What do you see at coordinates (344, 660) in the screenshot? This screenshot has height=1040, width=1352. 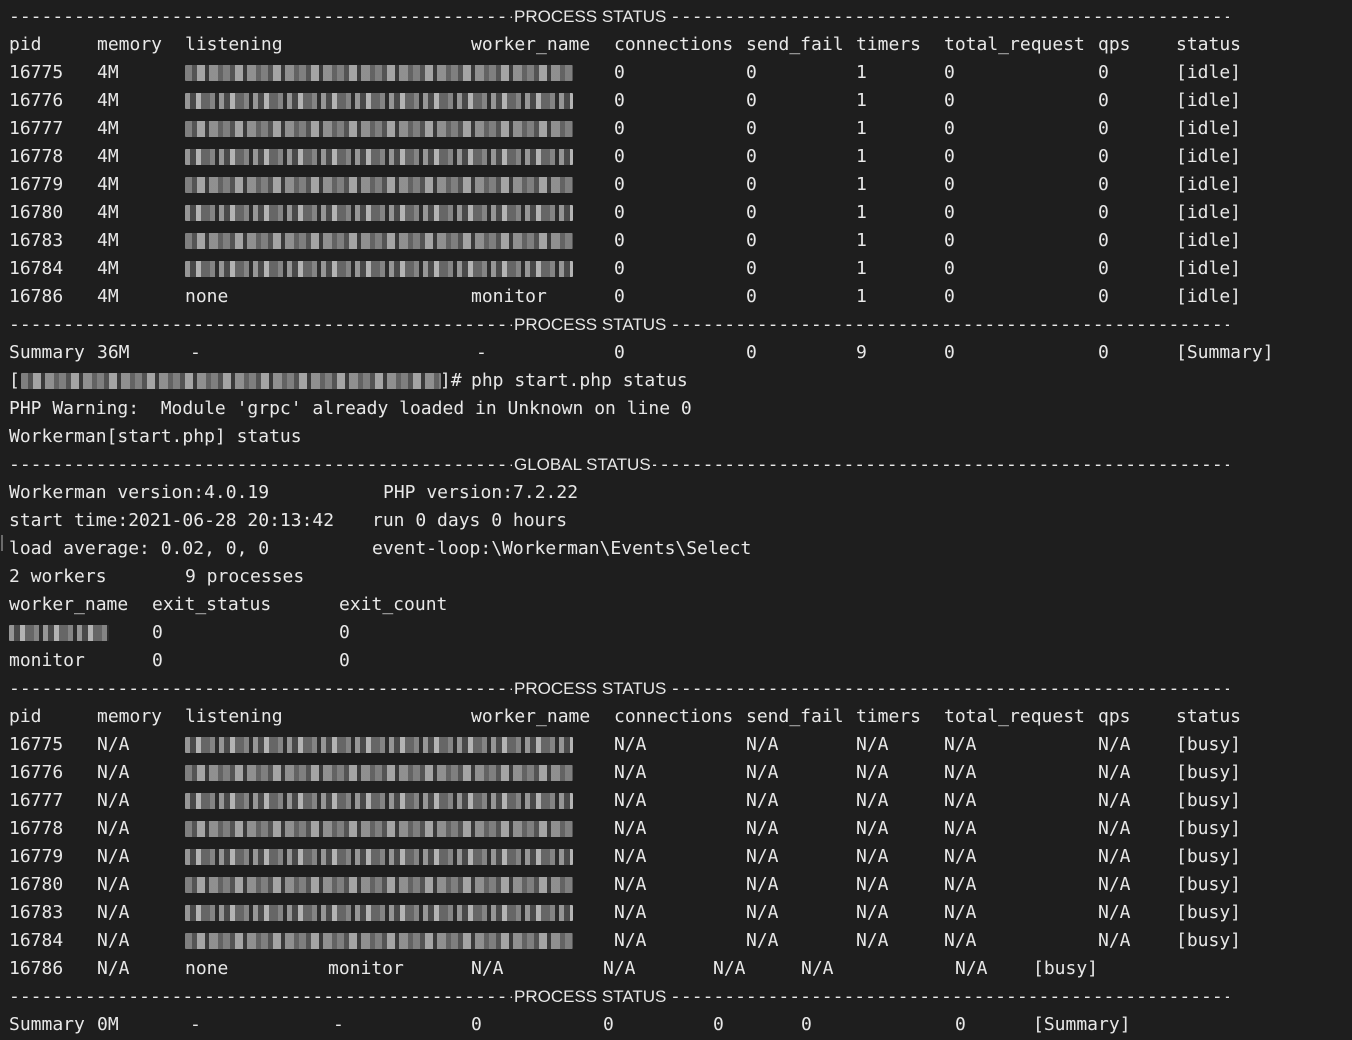 I see `exit-count: 0` at bounding box center [344, 660].